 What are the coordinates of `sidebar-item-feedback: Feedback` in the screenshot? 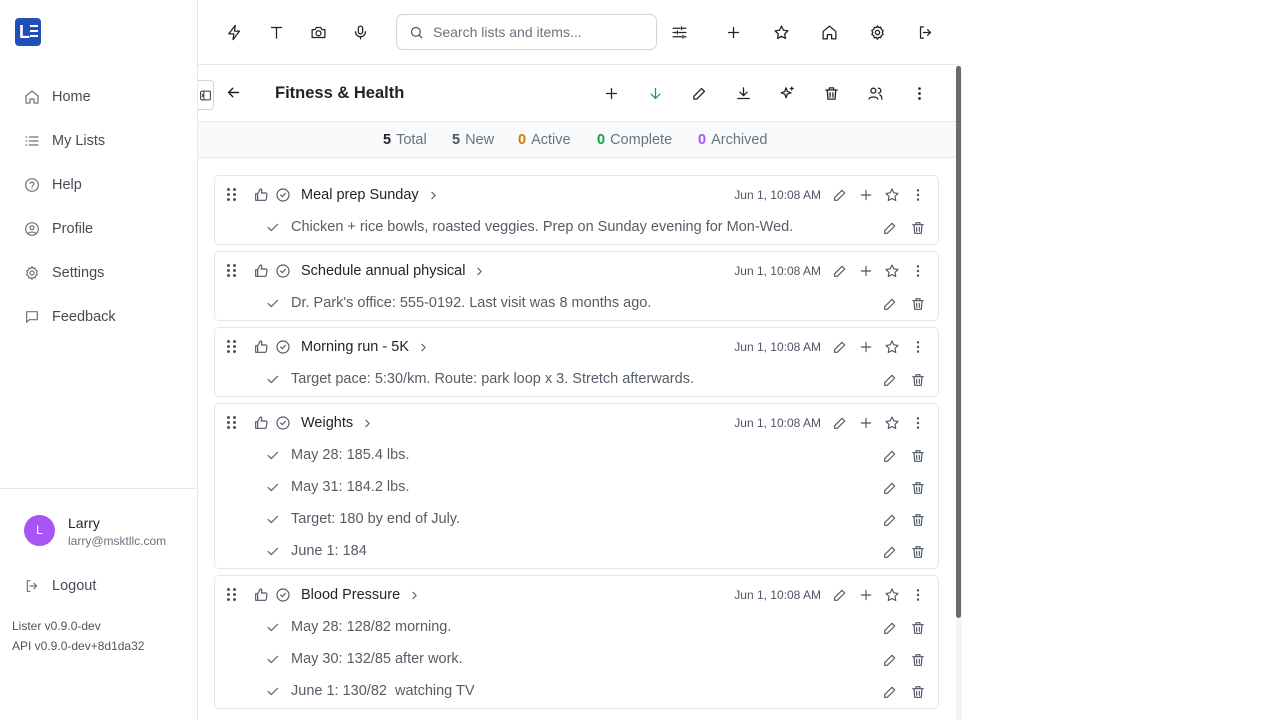 It's located at (70, 317).